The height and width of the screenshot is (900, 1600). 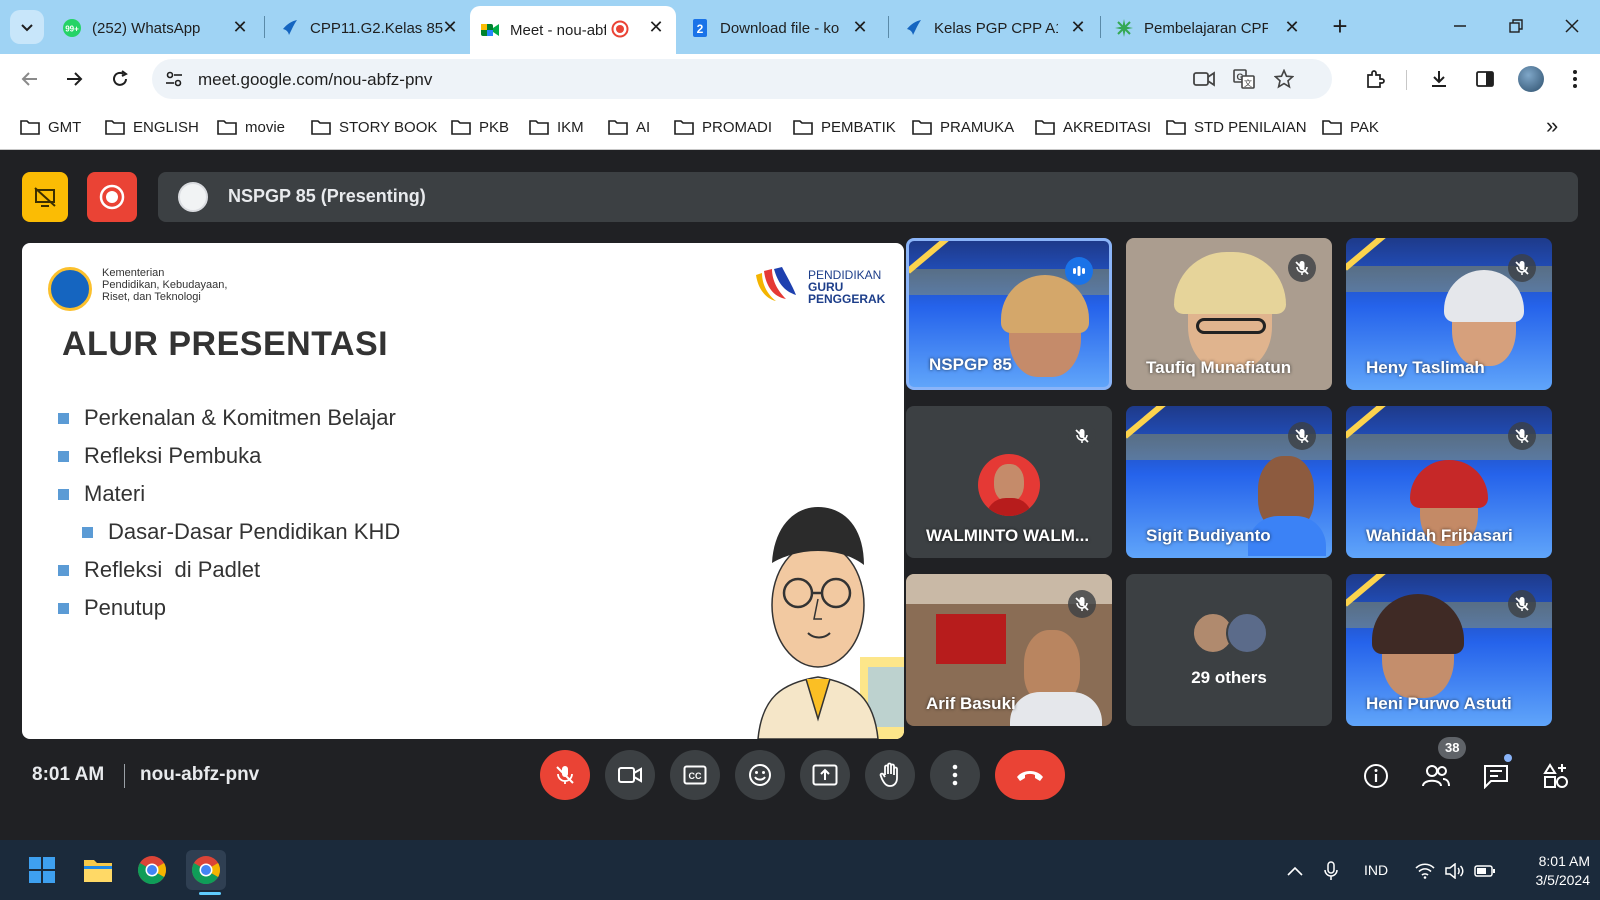 I want to click on participant-tile: Taufiq Munafiatun, so click(x=1229, y=314).